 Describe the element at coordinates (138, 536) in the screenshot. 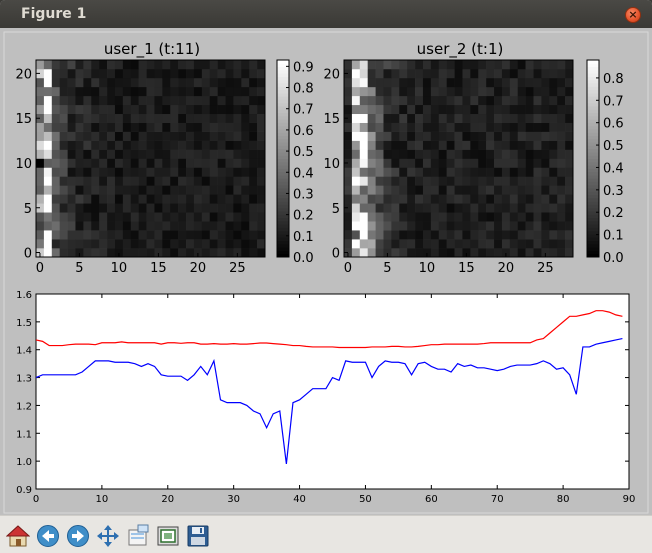

I see `zoom-button` at that location.